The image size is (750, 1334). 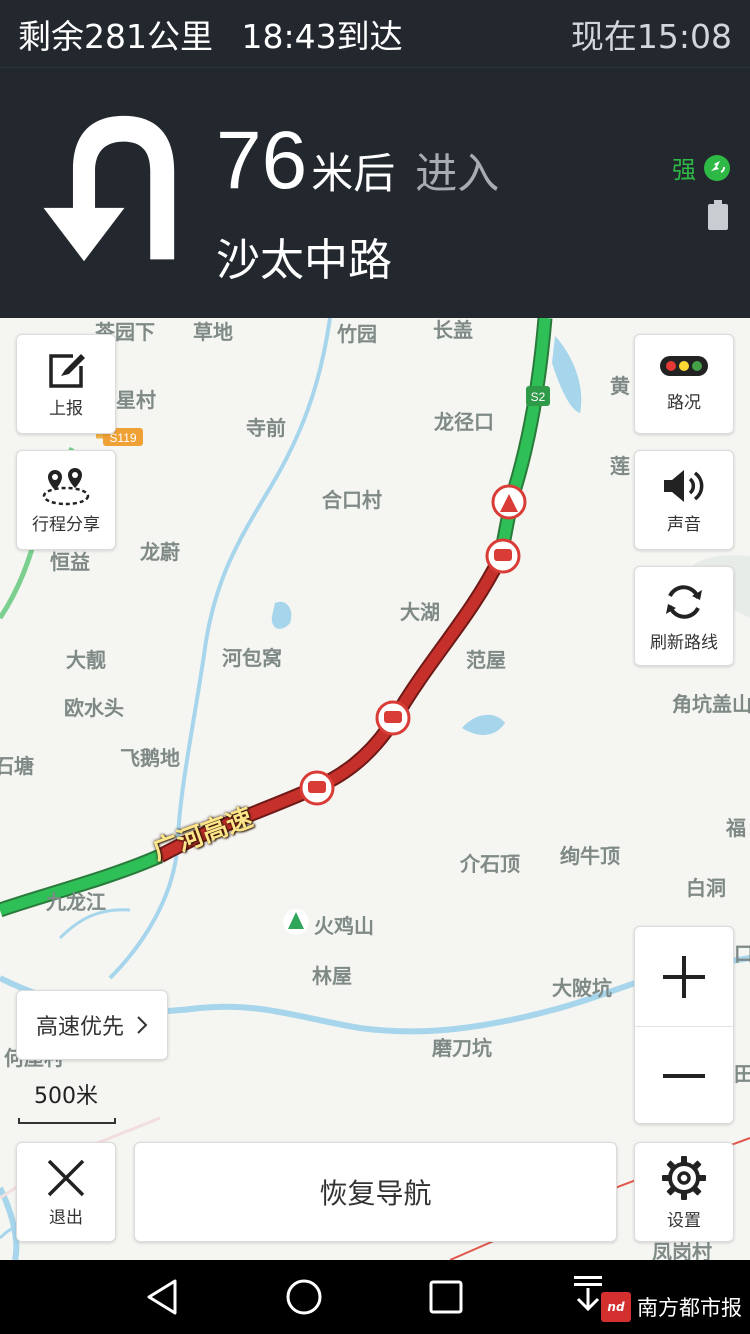 What do you see at coordinates (66, 486) in the screenshot?
I see `share-trip-icon` at bounding box center [66, 486].